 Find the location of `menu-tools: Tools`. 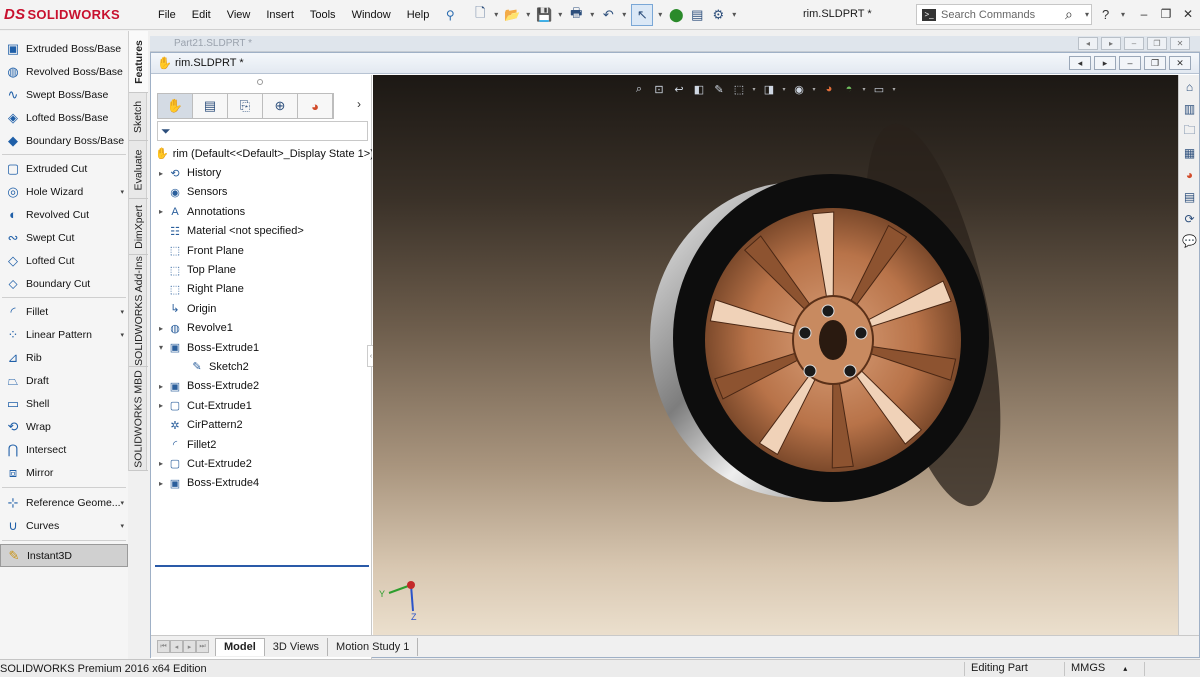

menu-tools: Tools is located at coordinates (323, 15).